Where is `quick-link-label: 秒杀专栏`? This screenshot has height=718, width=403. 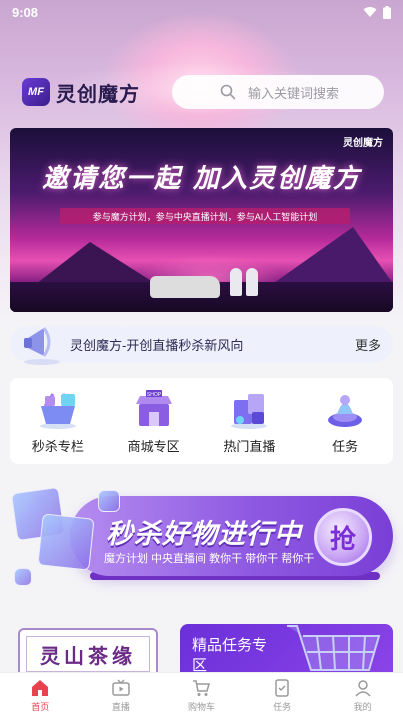
quick-link-label: 秒杀专栏 is located at coordinates (57, 446).